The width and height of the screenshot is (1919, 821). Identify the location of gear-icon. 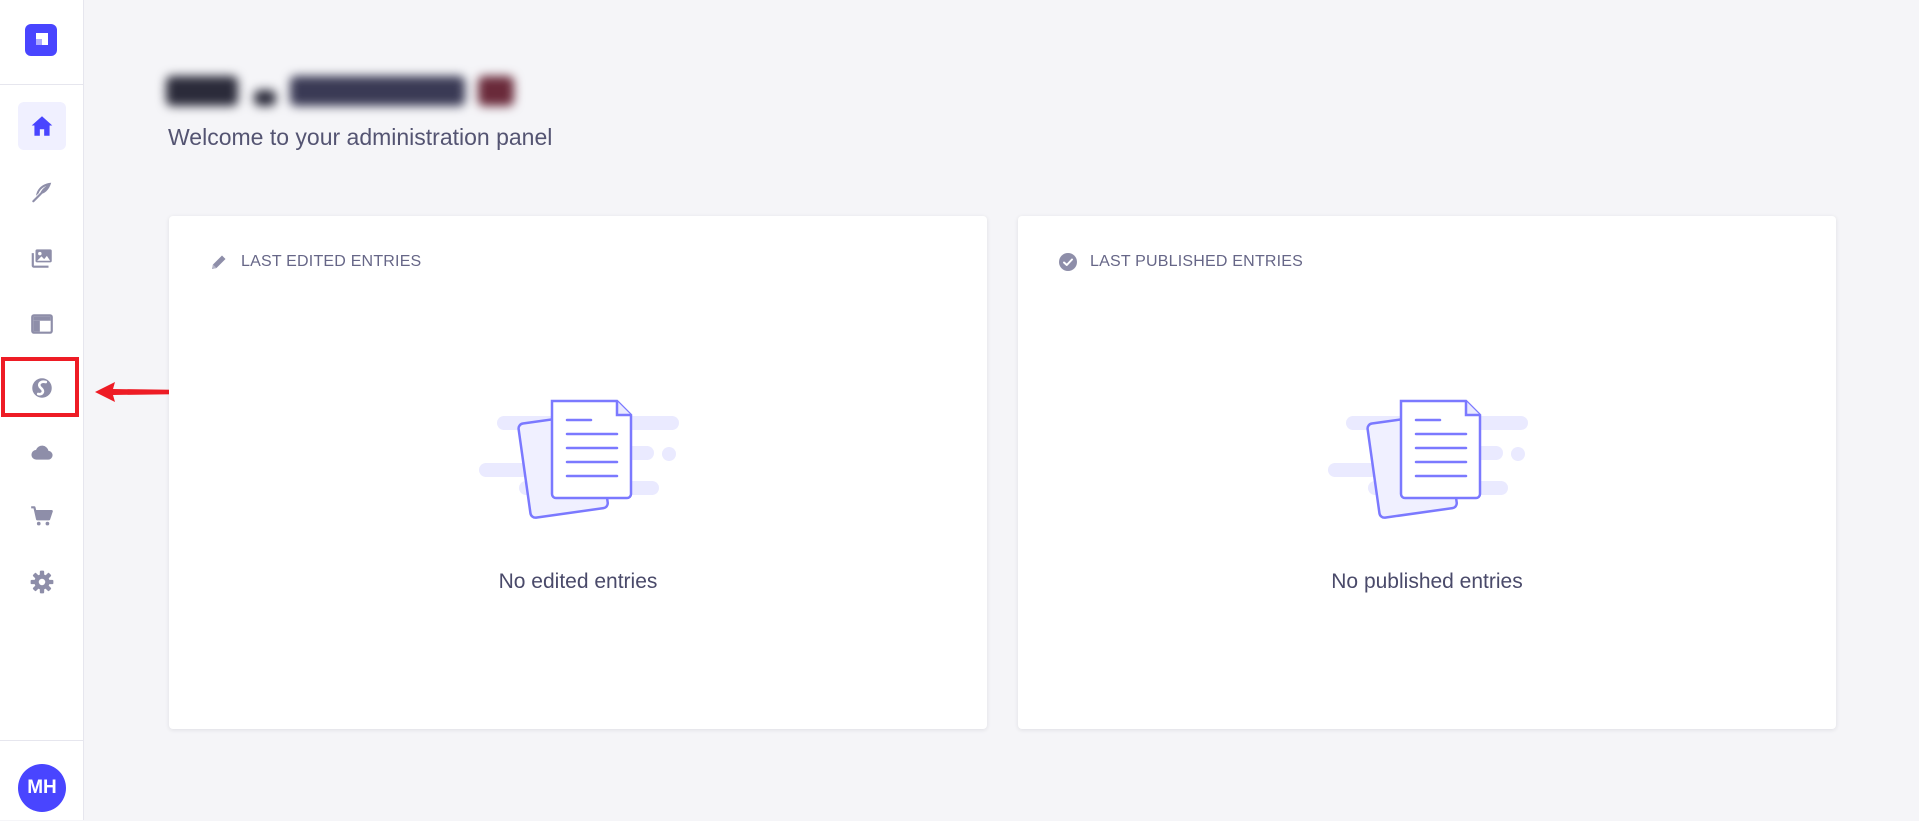
(42, 582).